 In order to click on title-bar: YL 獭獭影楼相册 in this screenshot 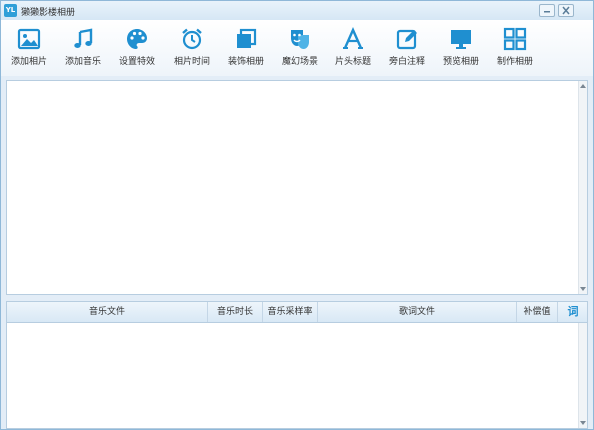, I will do `click(297, 10)`.